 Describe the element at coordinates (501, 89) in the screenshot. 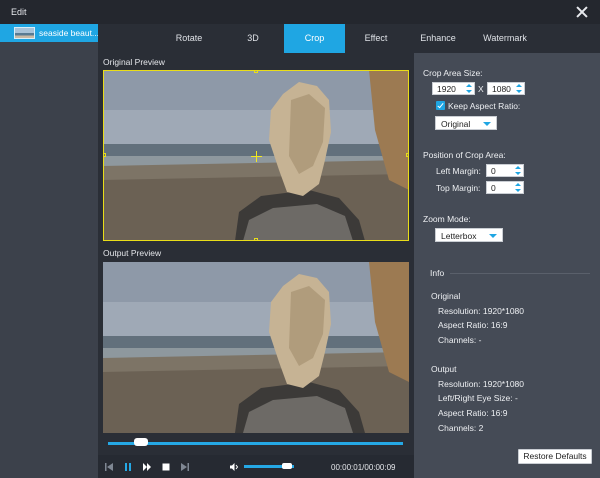

I see `crop-height-value: 1080` at that location.